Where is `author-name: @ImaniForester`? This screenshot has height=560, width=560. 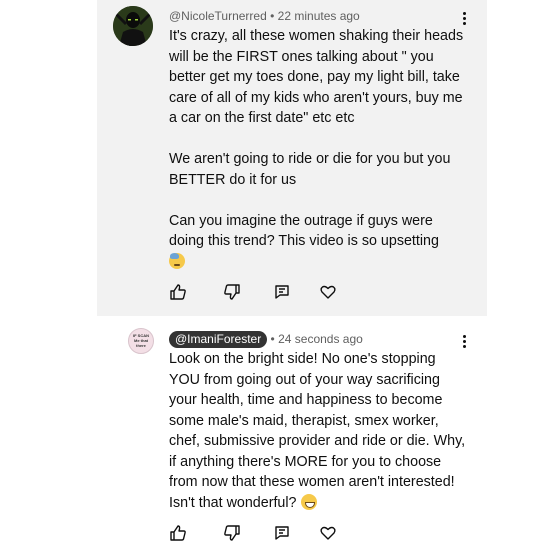 author-name: @ImaniForester is located at coordinates (218, 339).